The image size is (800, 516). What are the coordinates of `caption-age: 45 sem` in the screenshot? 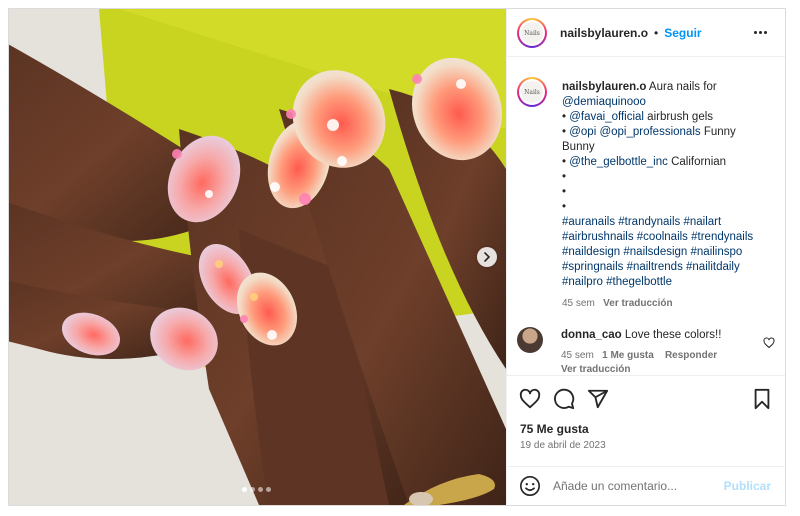 It's located at (578, 303).